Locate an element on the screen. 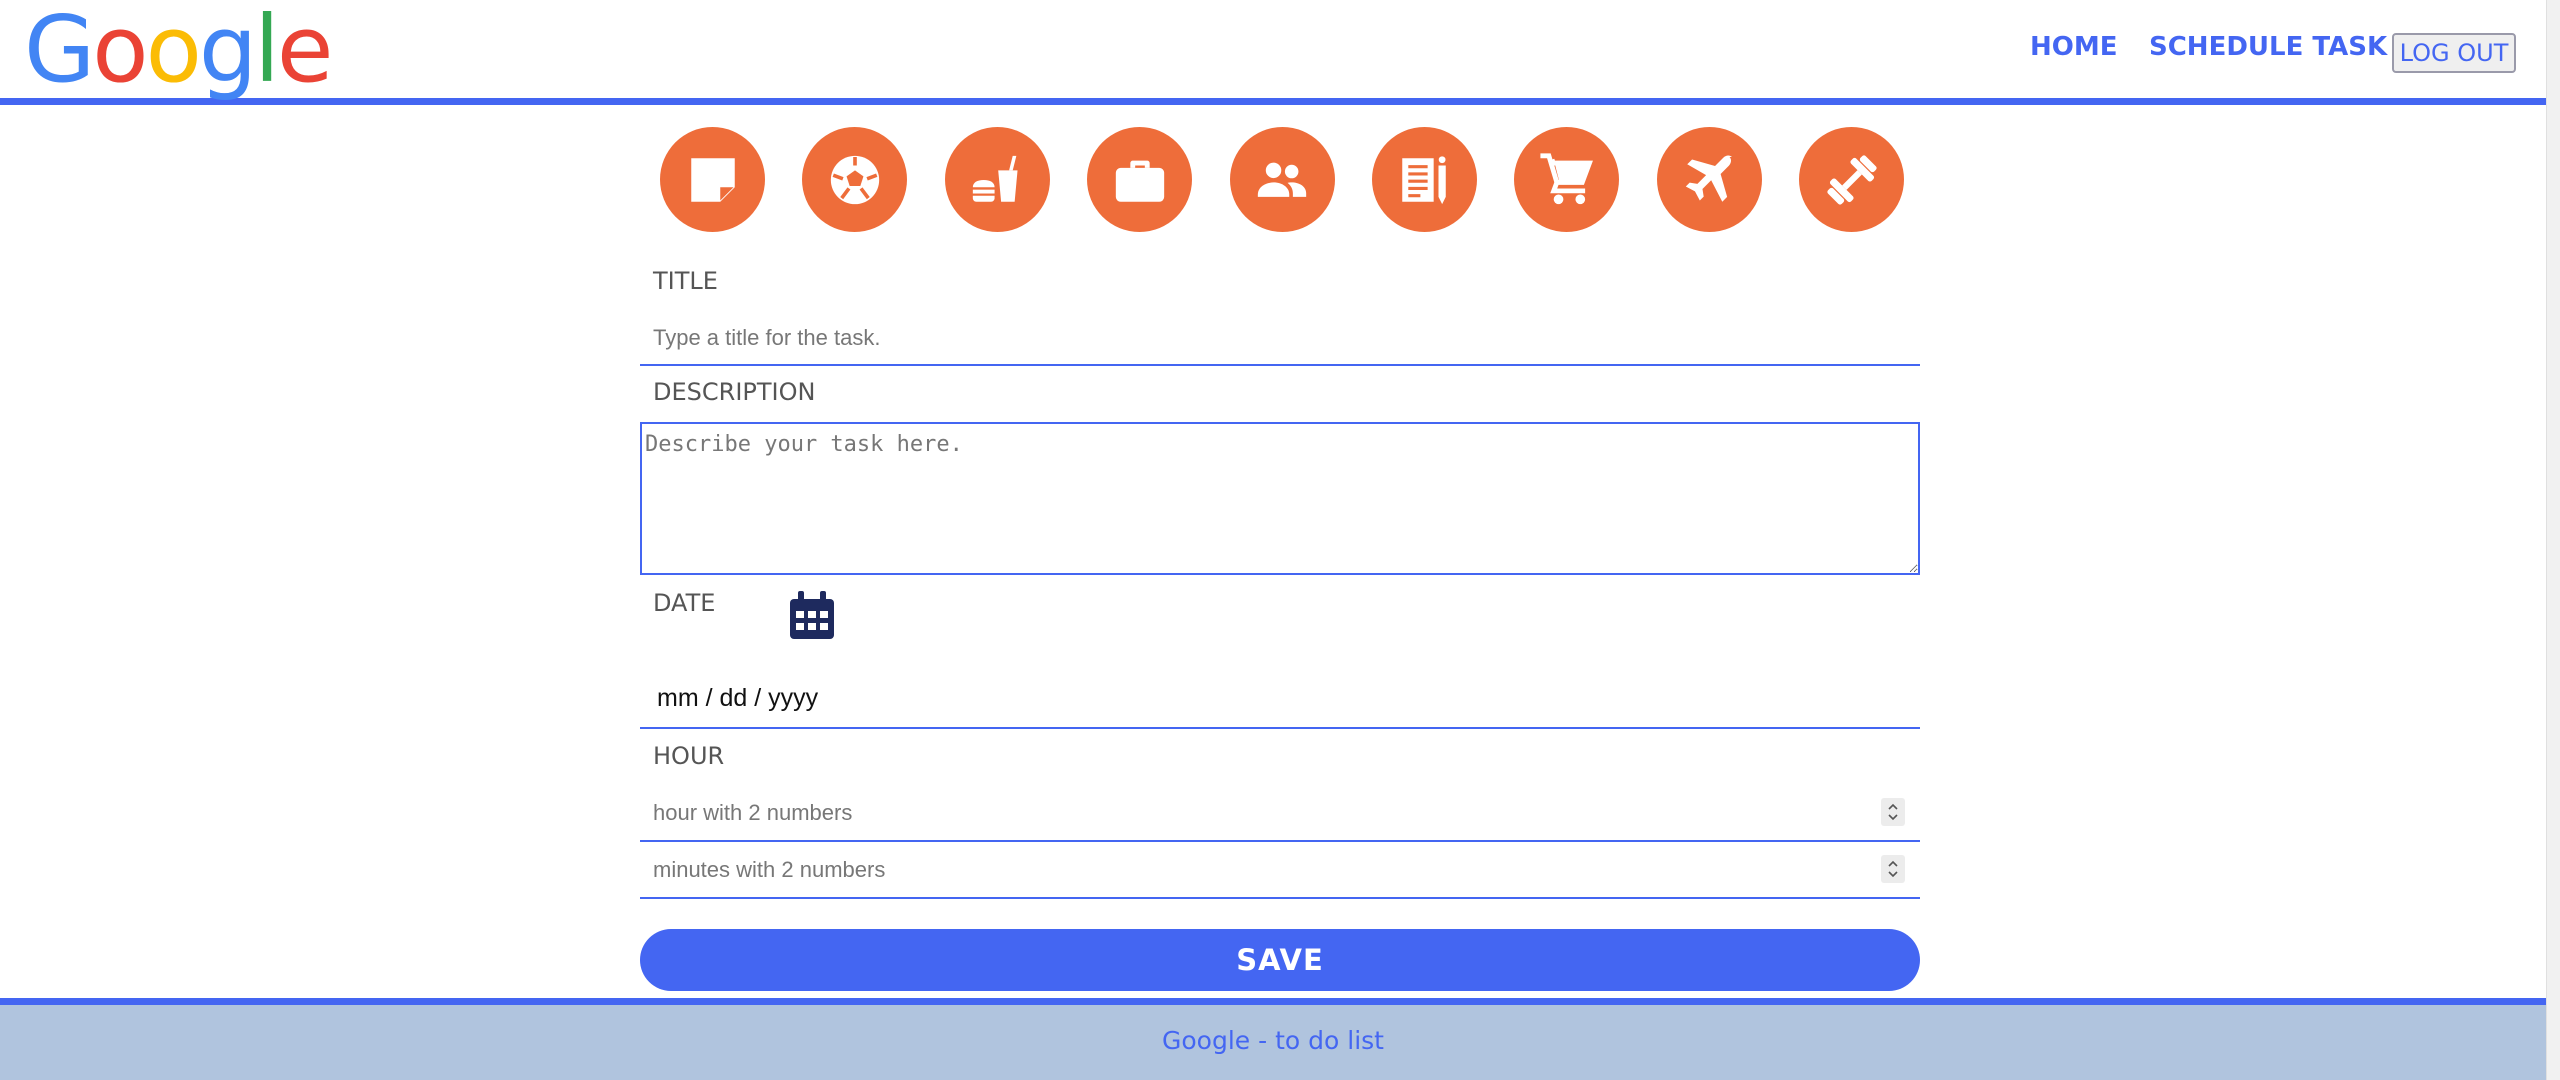  logo-letter: G is located at coordinates (59, 51).